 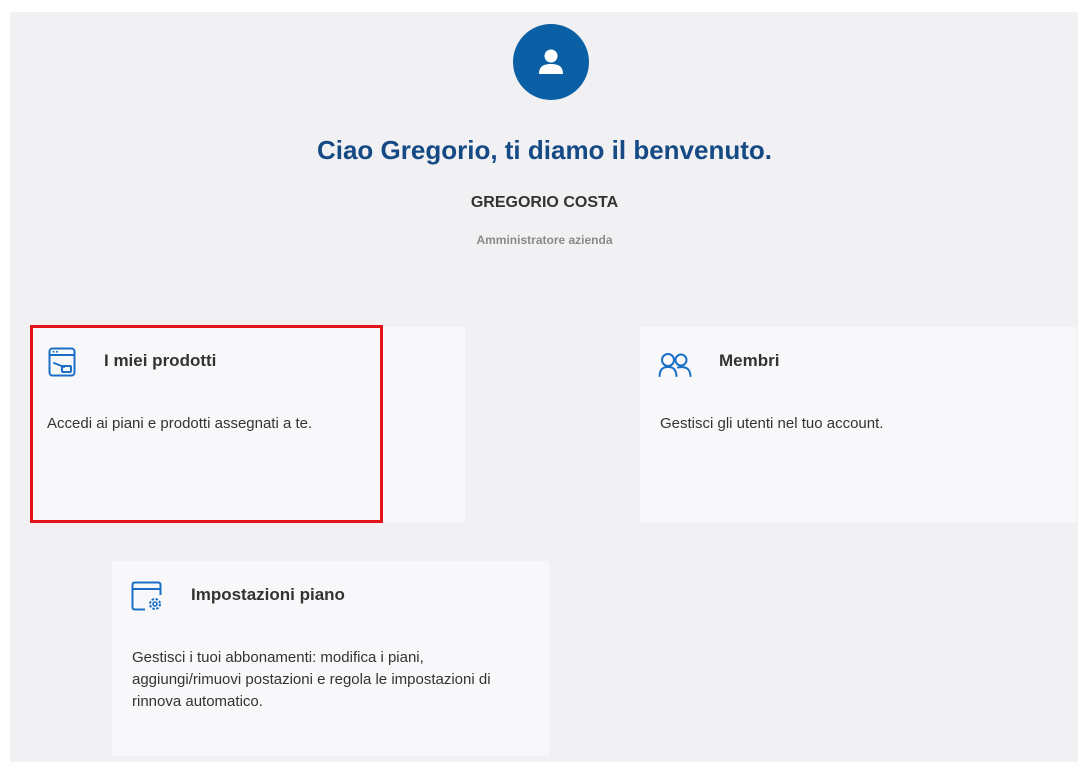 What do you see at coordinates (160, 360) in the screenshot?
I see `card-title: I miei prodotti` at bounding box center [160, 360].